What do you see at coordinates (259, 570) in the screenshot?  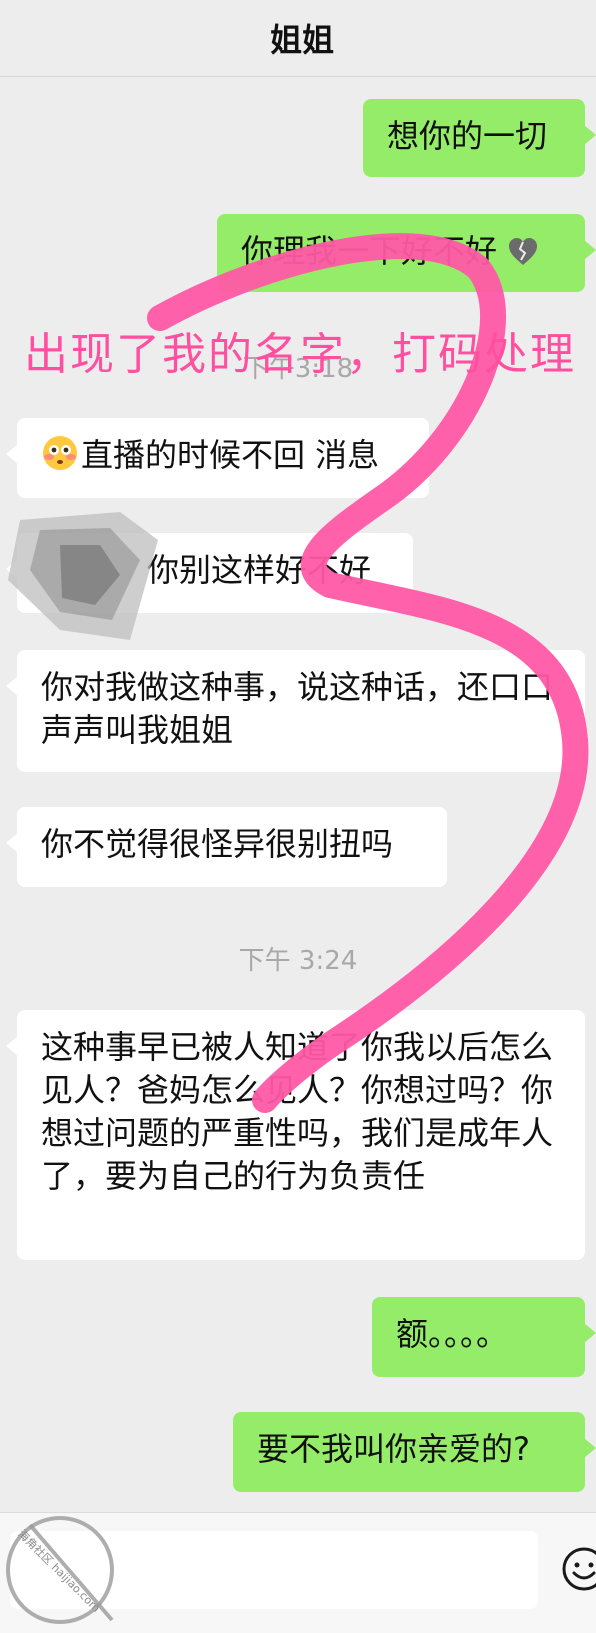 I see `message-text: 你别这样好不好` at bounding box center [259, 570].